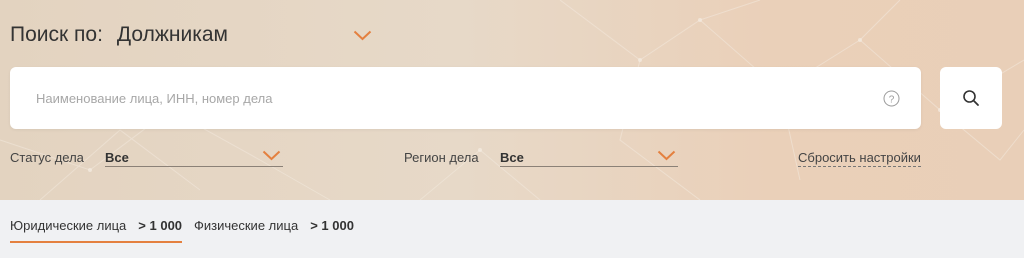 The image size is (1024, 258). What do you see at coordinates (589, 156) in the screenshot?
I see `region-select: Все` at bounding box center [589, 156].